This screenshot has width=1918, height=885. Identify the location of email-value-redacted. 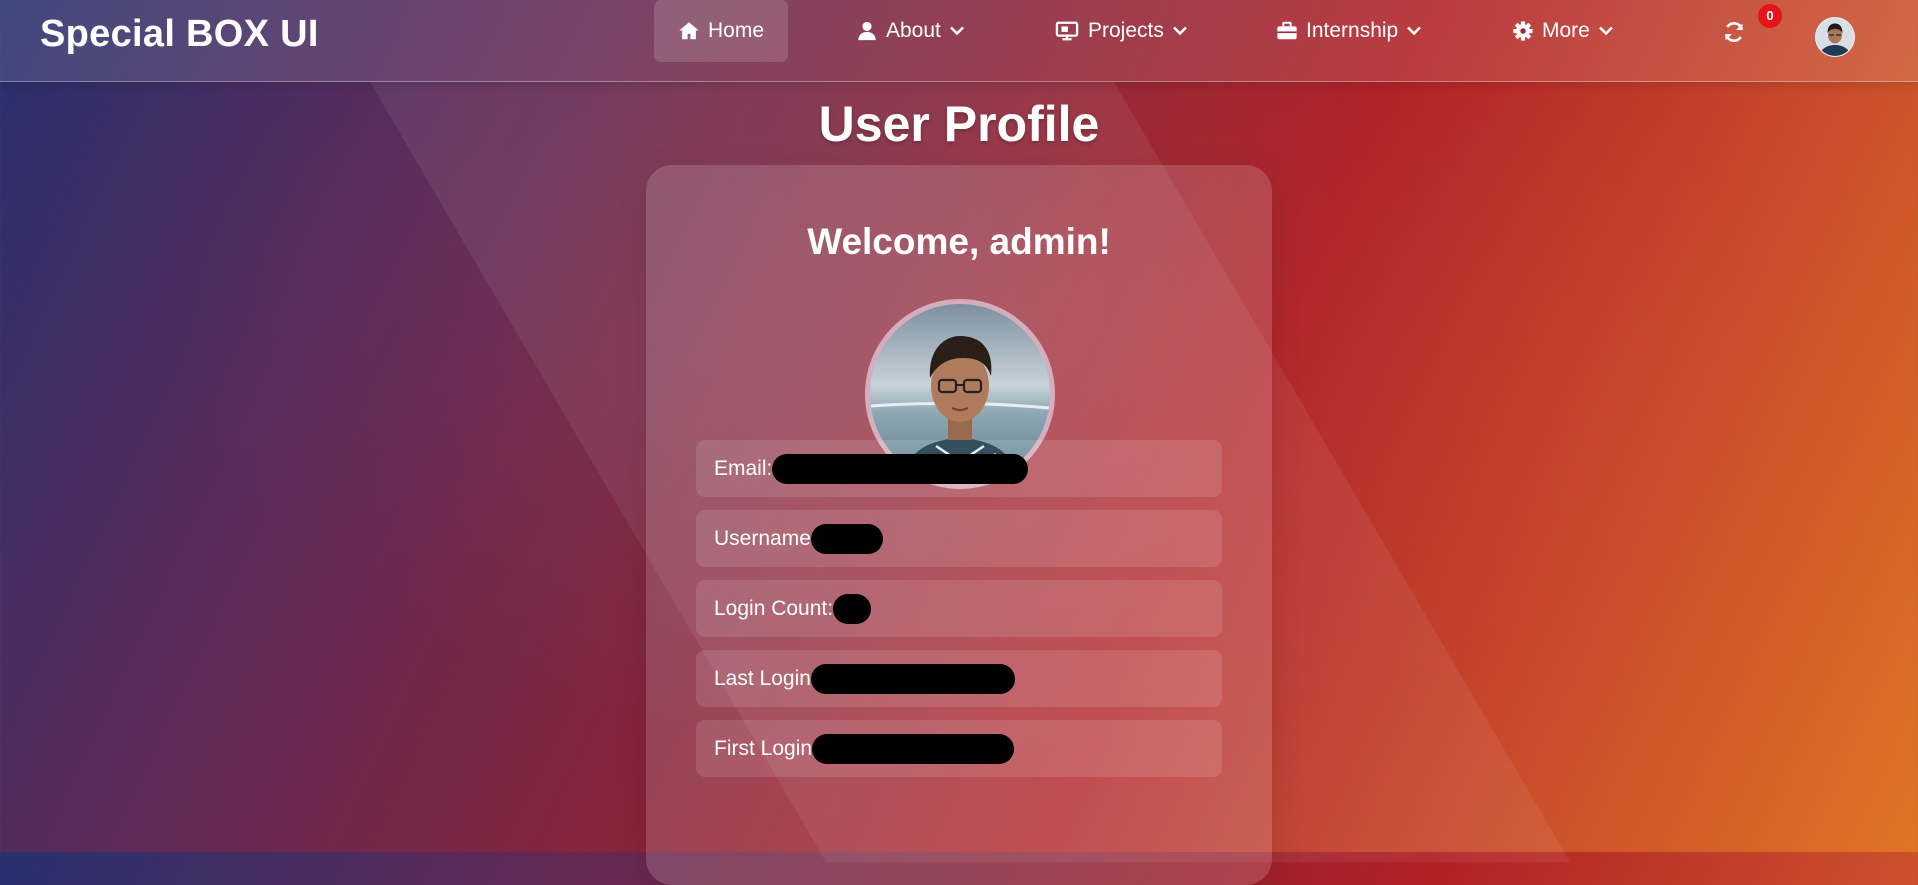
(900, 468).